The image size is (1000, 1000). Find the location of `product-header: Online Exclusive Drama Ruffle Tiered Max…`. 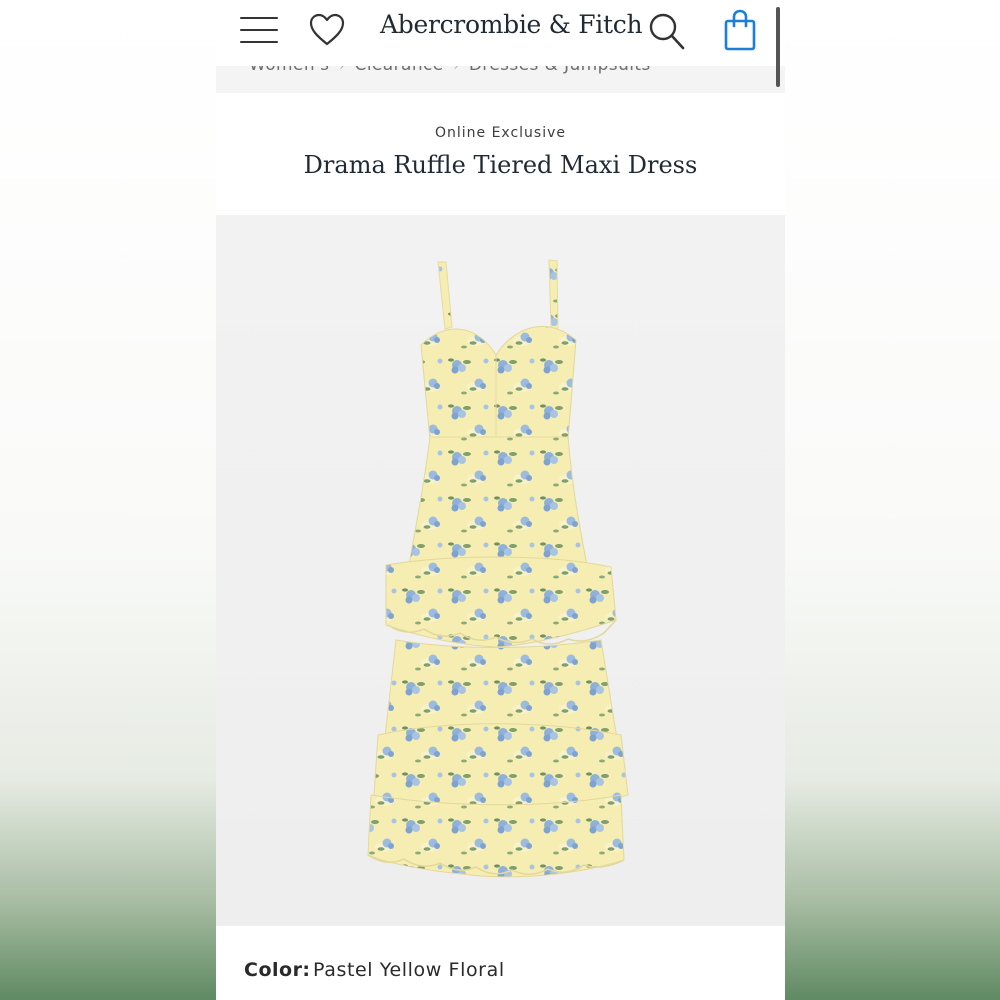

product-header: Online Exclusive Drama Ruffle Tiered Max… is located at coordinates (500, 154).